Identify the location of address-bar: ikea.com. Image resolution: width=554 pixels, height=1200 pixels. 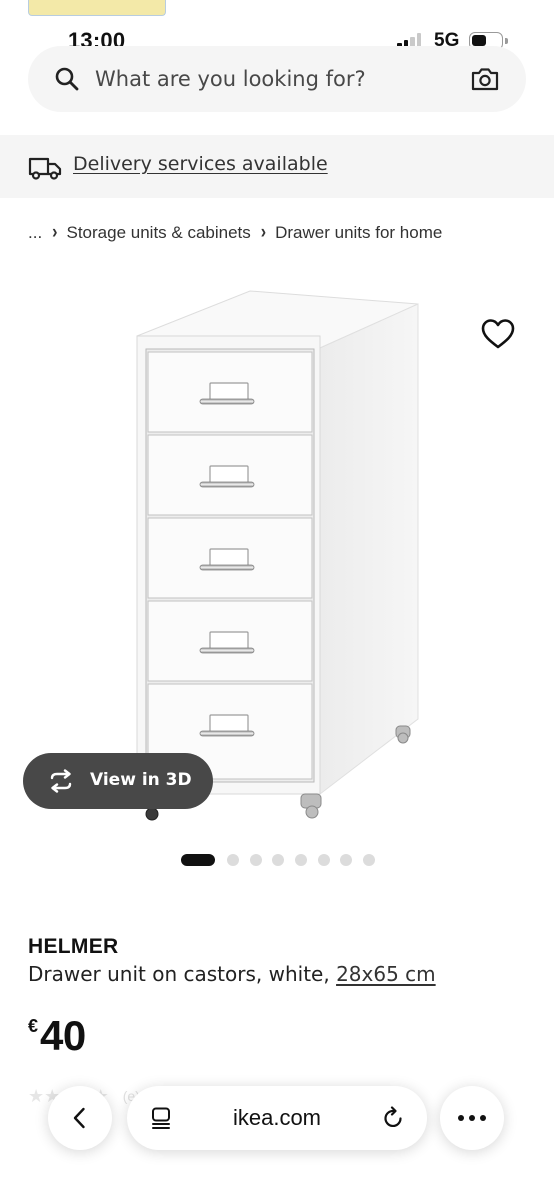
(277, 1118).